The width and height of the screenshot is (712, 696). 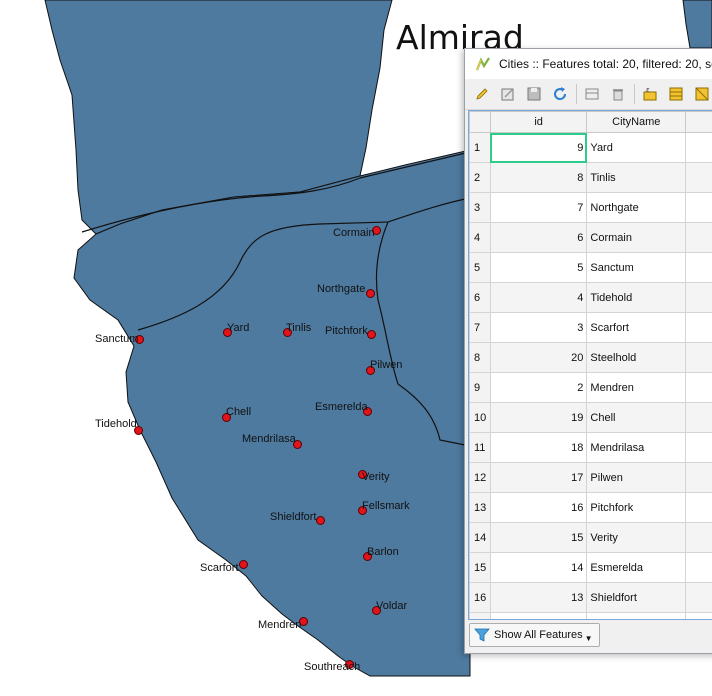 I want to click on id-cell: 7, so click(x=538, y=207).